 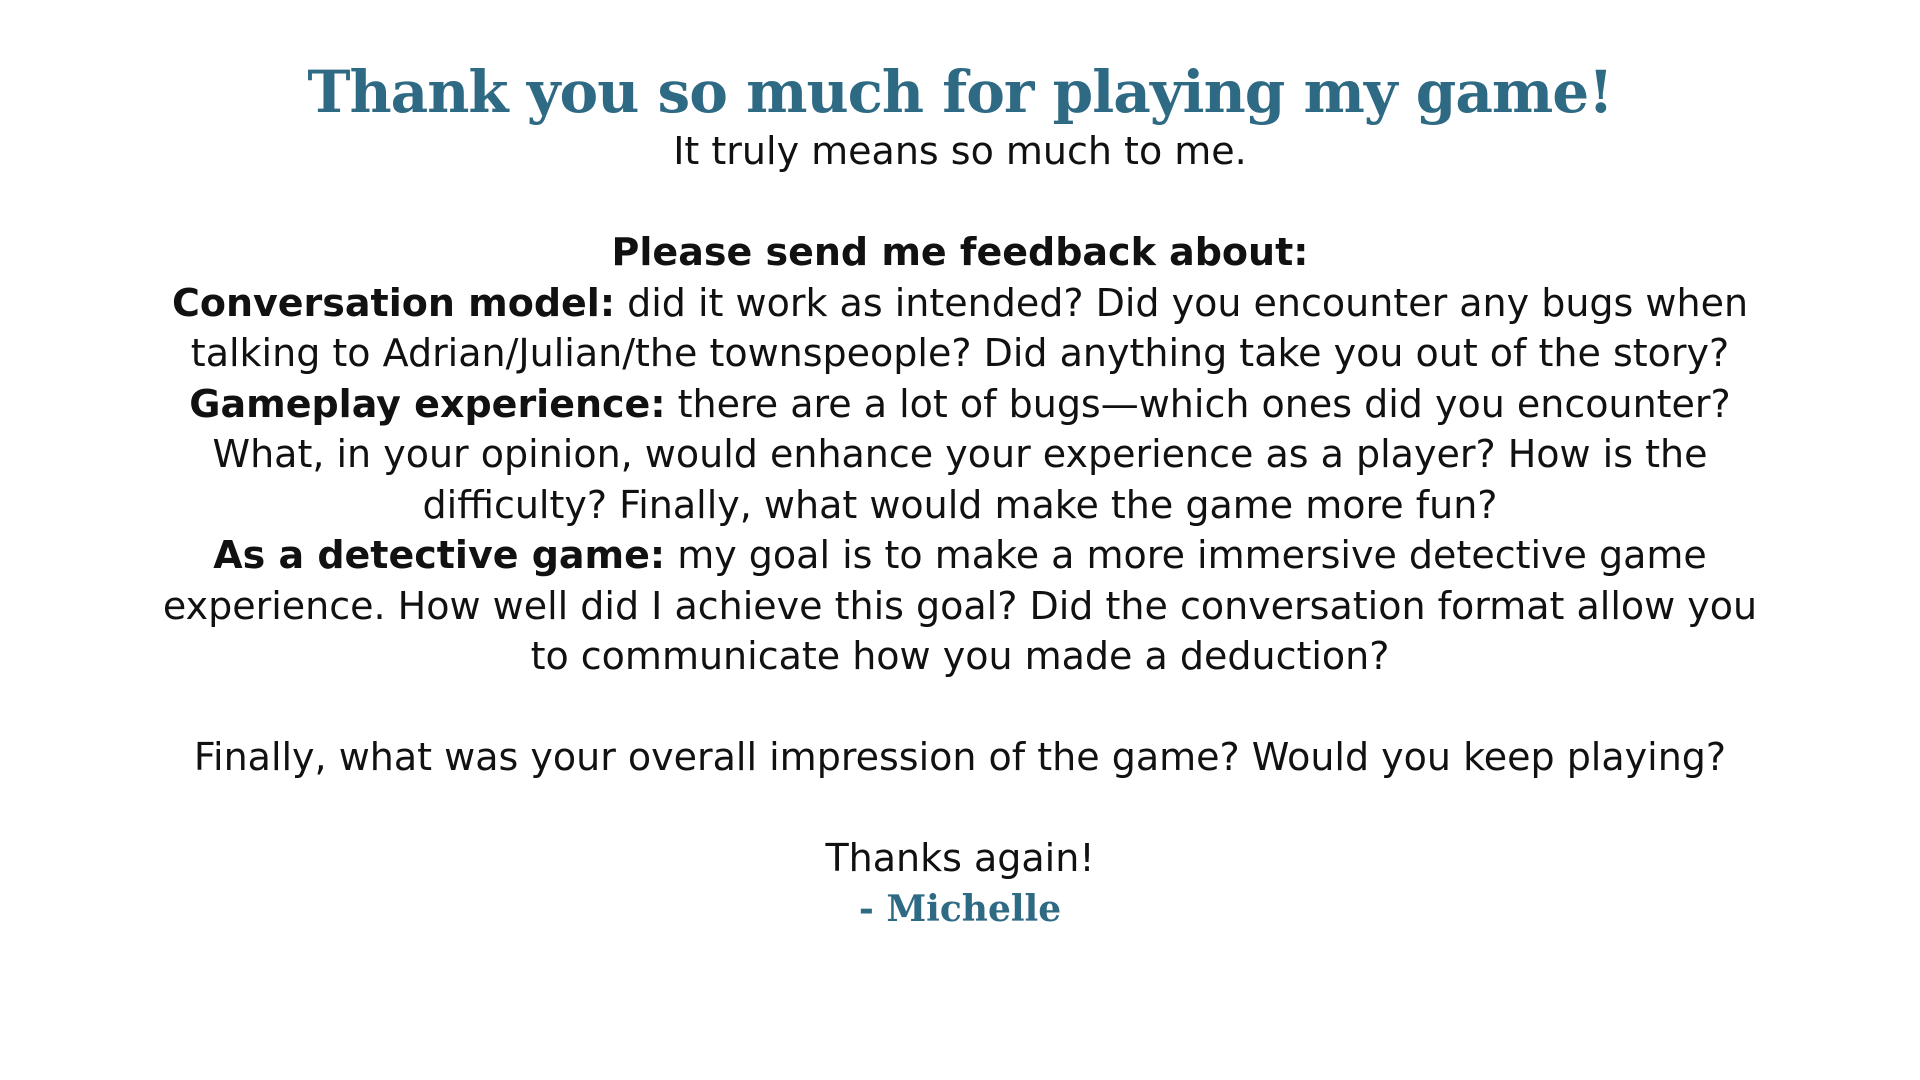 What do you see at coordinates (960, 151) in the screenshot?
I see `intro-text: It truly means so much to me.` at bounding box center [960, 151].